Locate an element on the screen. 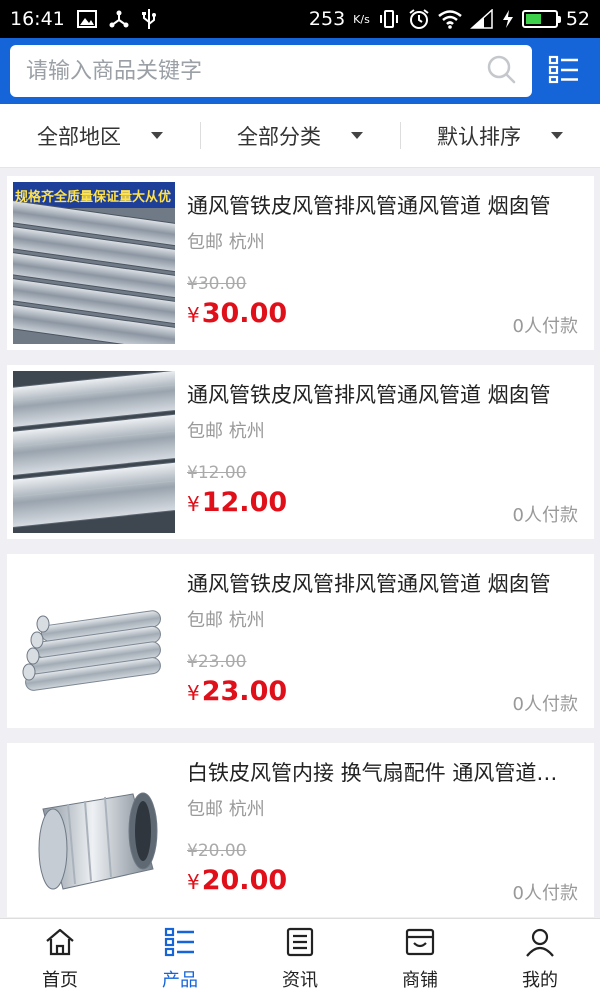  bottom-tab-bar: 首页 产品 资讯 商铺 我的 is located at coordinates (300, 959).